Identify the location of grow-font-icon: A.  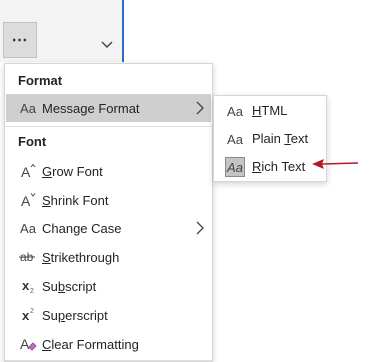
(28, 171).